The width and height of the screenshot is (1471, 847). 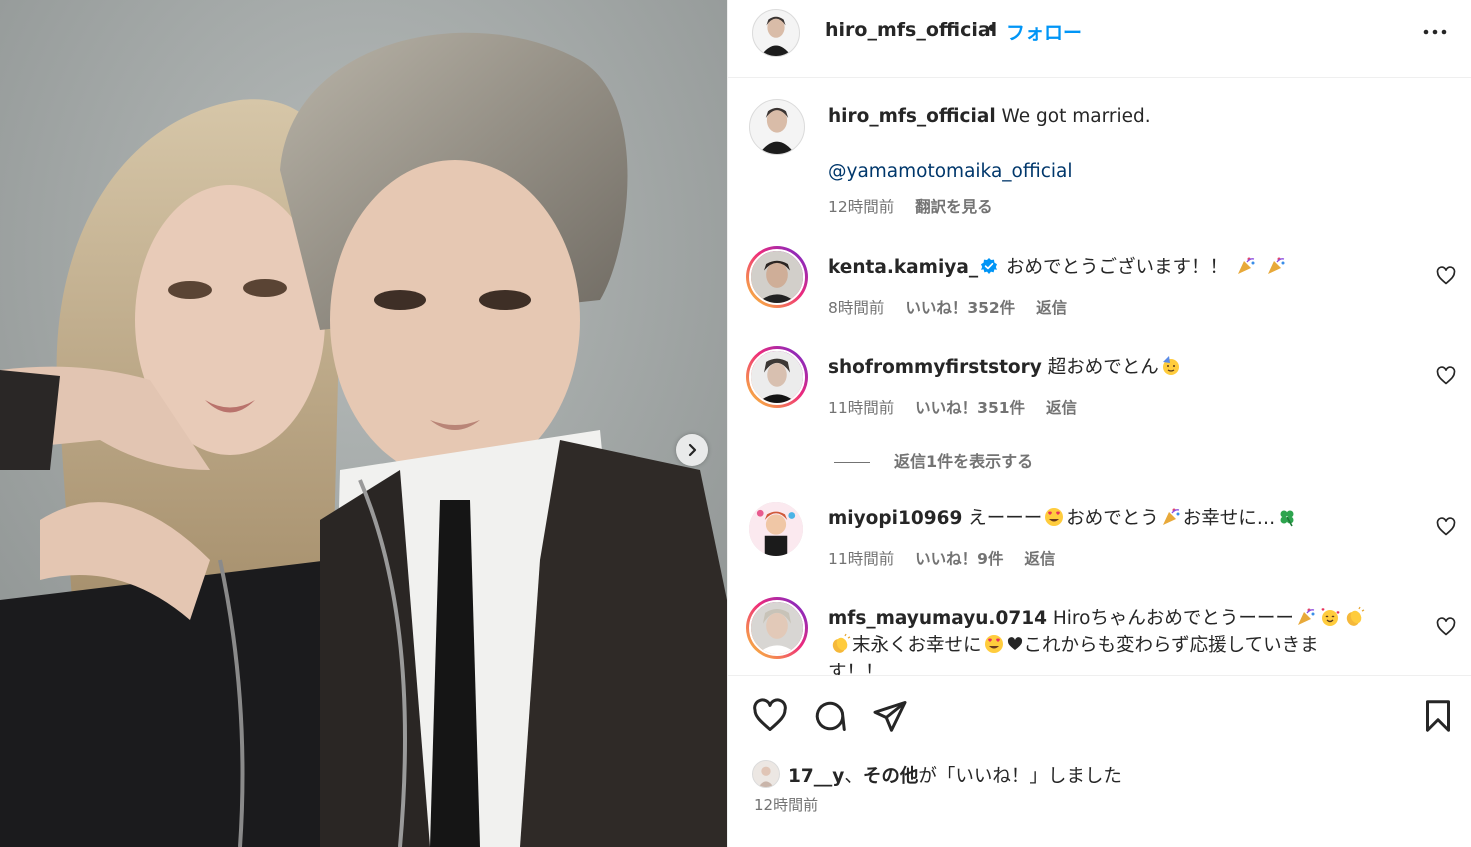 I want to click on caption-time: 12時間前, so click(x=861, y=207).